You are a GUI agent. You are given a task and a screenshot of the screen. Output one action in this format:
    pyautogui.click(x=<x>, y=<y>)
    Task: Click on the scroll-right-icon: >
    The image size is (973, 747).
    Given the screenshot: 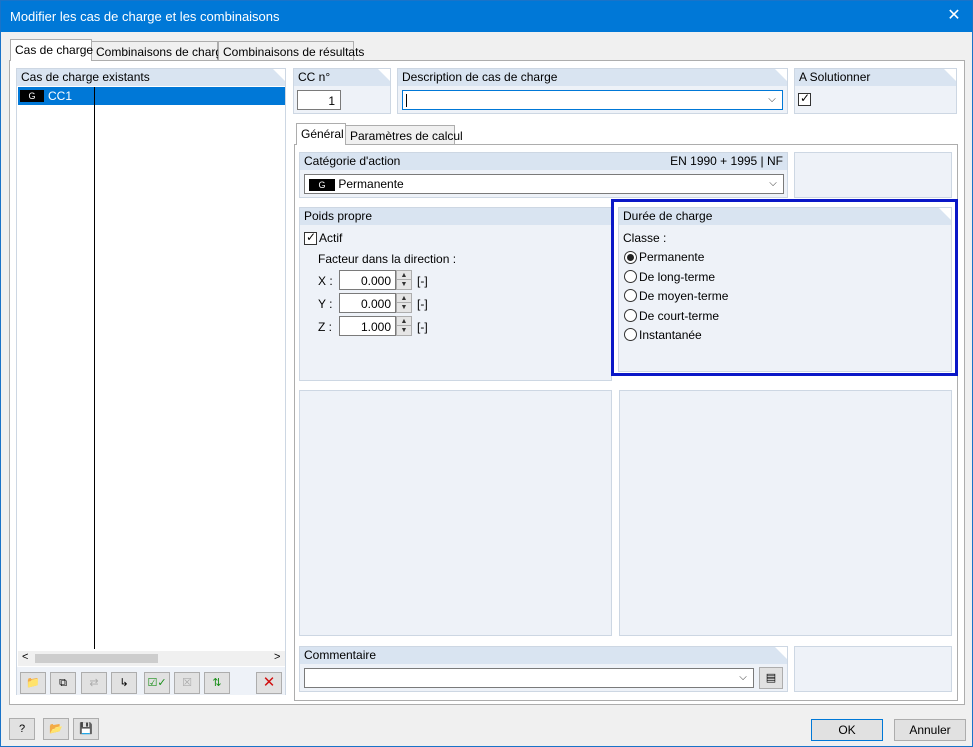 What is the action you would take?
    pyautogui.click(x=277, y=657)
    